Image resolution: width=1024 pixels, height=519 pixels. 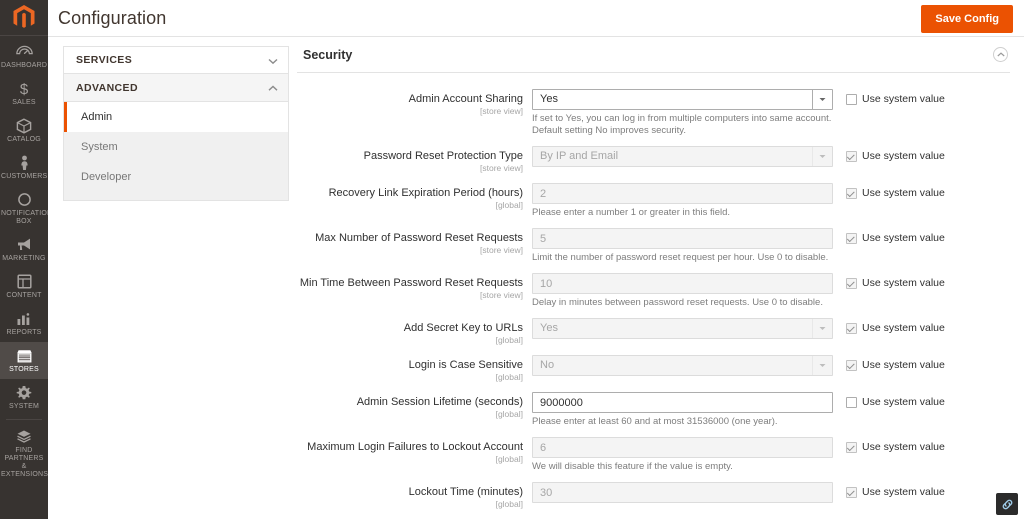 What do you see at coordinates (439, 402) in the screenshot?
I see `field-label-text: Admin Session Lifetime (seconds)` at bounding box center [439, 402].